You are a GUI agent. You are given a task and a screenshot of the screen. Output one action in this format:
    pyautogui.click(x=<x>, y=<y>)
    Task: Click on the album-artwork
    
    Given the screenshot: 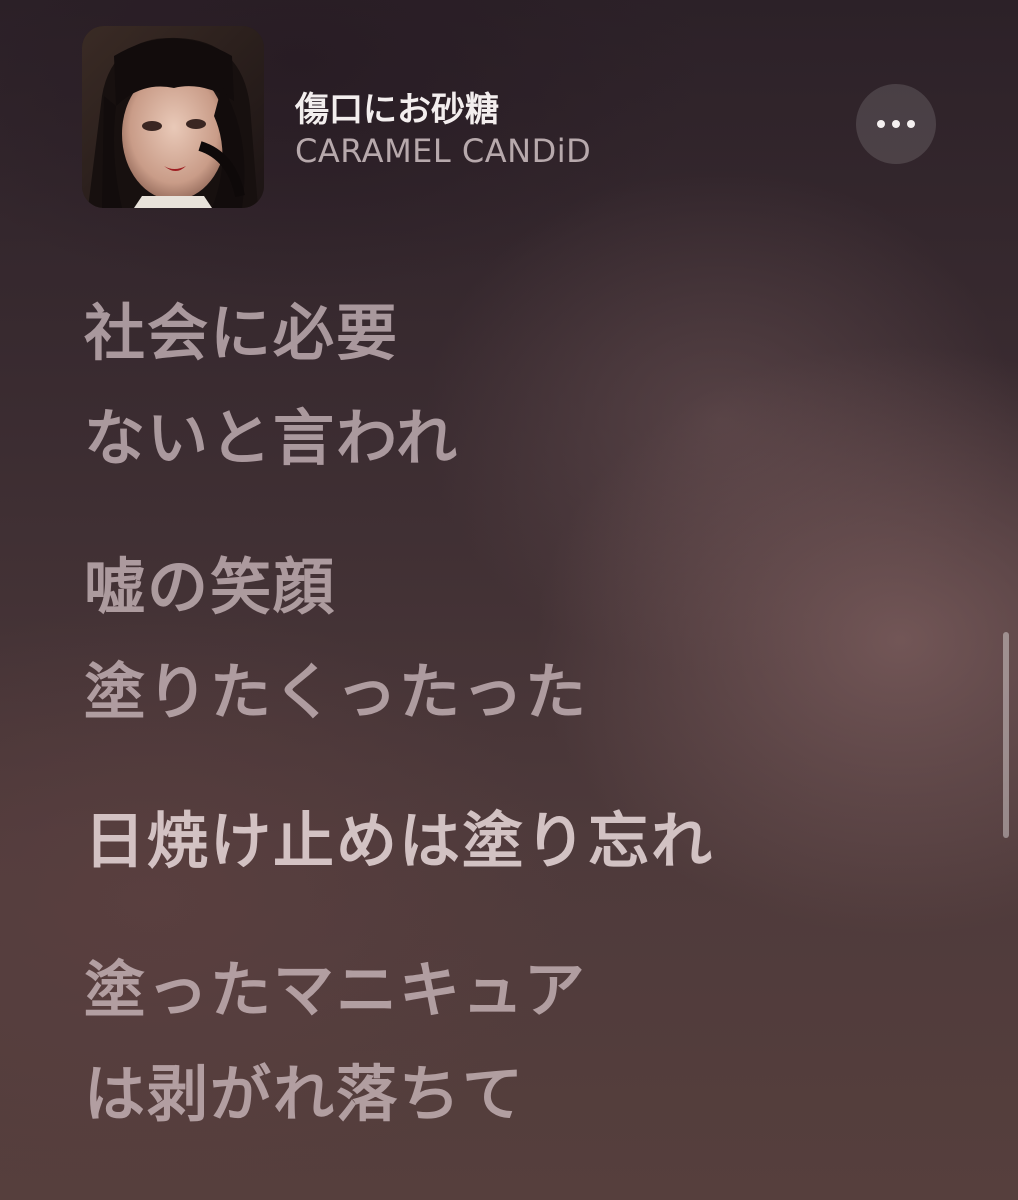 What is the action you would take?
    pyautogui.click(x=173, y=117)
    